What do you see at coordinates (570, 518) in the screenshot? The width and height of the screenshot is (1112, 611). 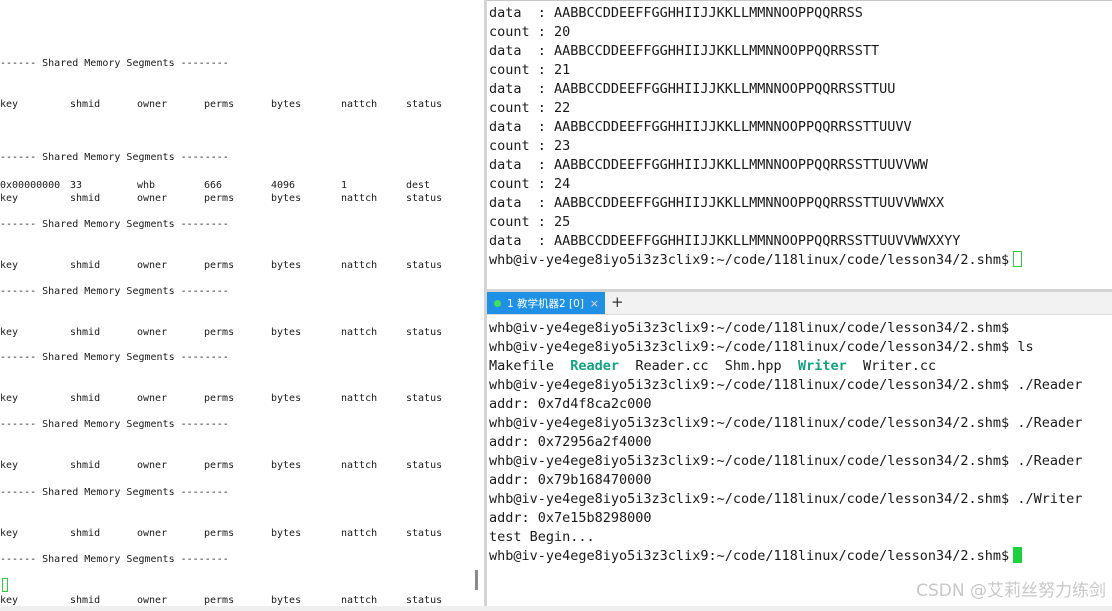 I see `output-line: addr: 0x7e15b8298000` at bounding box center [570, 518].